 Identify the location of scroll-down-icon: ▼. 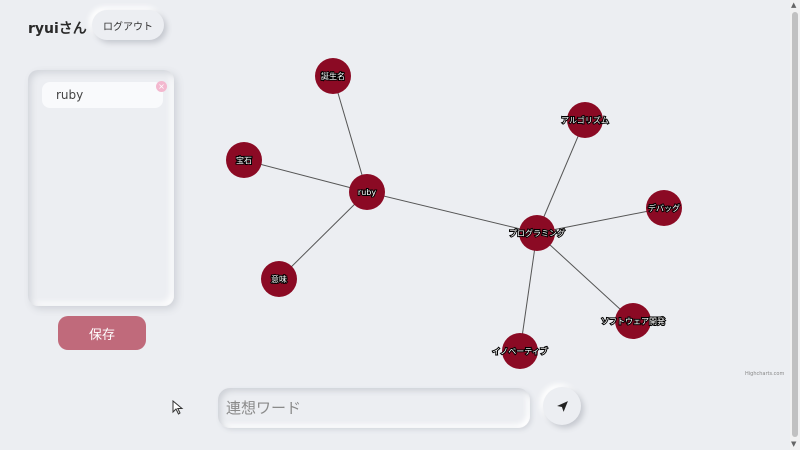
(793, 444).